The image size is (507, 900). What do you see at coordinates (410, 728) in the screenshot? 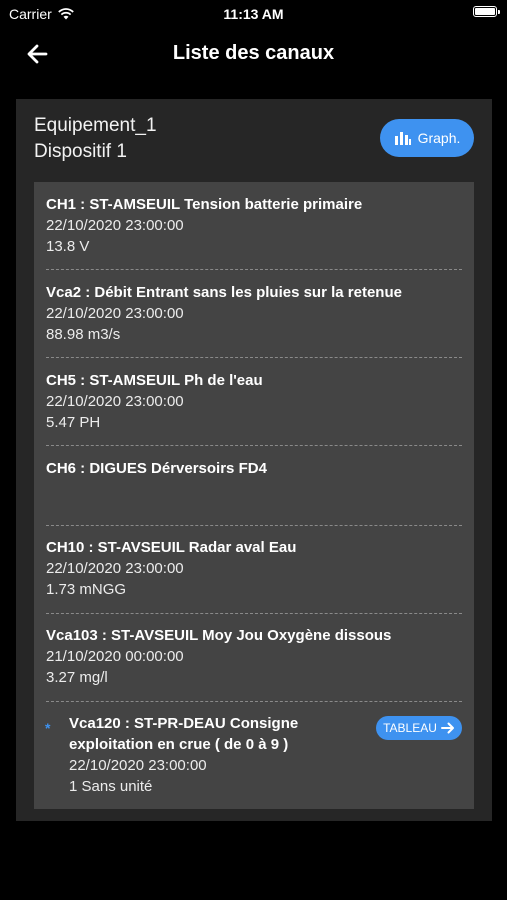
I see `tableau-button-label: TABLEAU` at bounding box center [410, 728].